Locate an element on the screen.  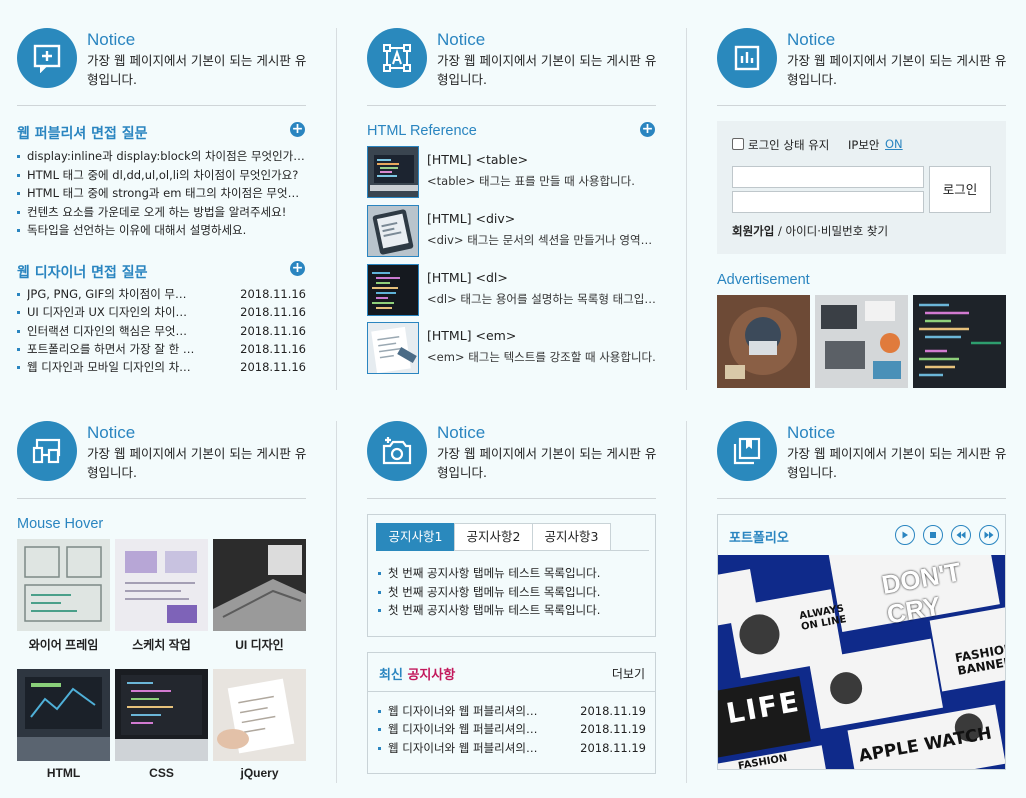
tab-underline is located at coordinates (630, 550).